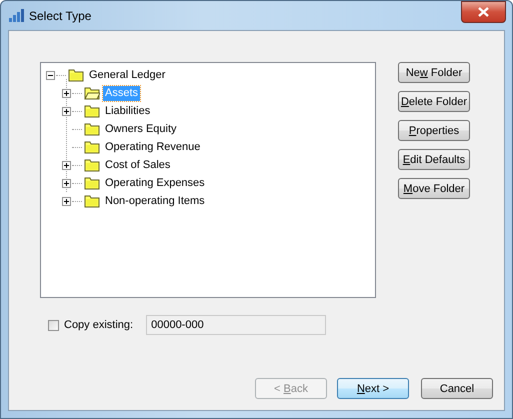 The width and height of the screenshot is (513, 419). What do you see at coordinates (60, 15) in the screenshot?
I see `window-title: Select Type` at bounding box center [60, 15].